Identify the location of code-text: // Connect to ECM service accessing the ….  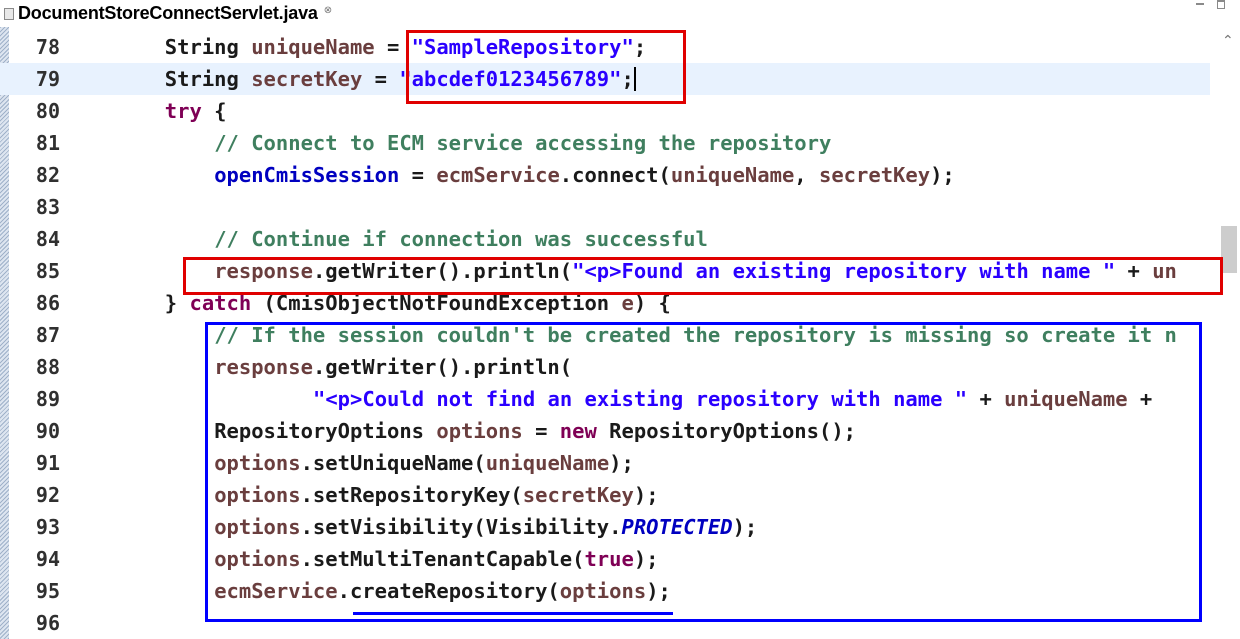
(522, 143).